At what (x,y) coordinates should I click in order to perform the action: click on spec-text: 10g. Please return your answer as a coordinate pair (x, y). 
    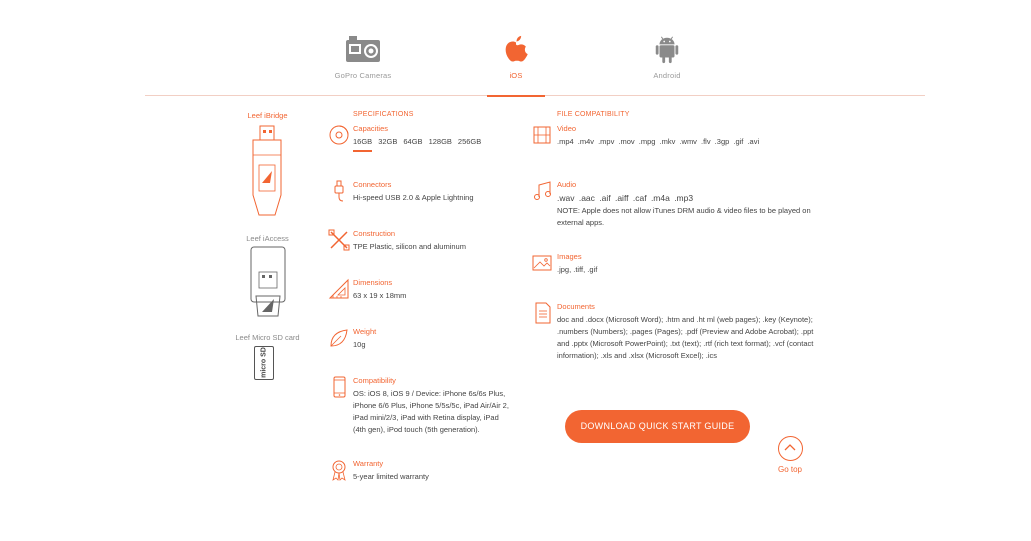
    Looking at the image, I should click on (359, 344).